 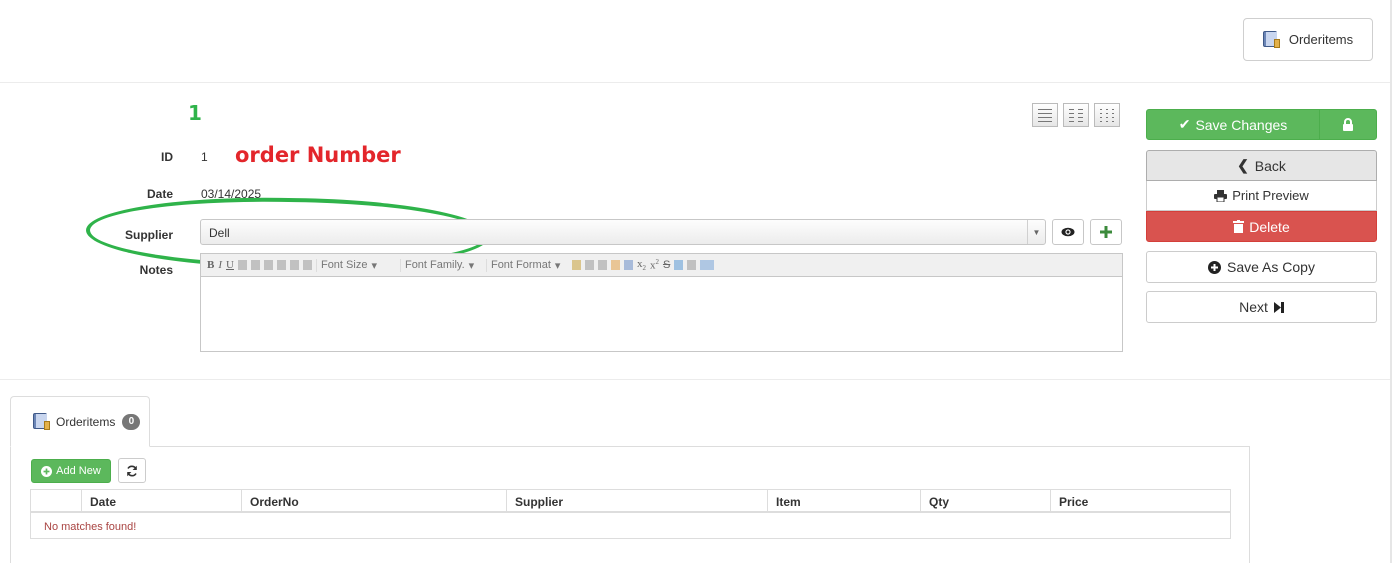 What do you see at coordinates (985, 501) in the screenshot?
I see `column-header-qty: Qty` at bounding box center [985, 501].